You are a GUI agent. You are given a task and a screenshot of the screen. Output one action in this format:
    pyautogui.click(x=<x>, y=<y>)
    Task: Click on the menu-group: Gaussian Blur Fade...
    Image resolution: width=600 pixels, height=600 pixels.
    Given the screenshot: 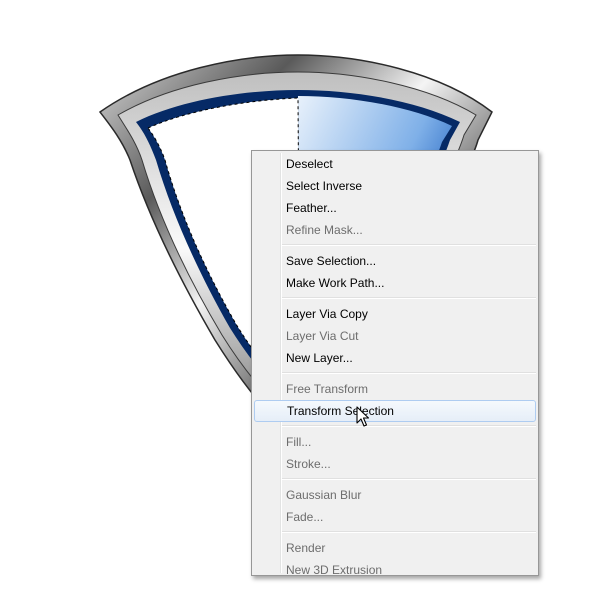 What is the action you would take?
    pyautogui.click(x=395, y=506)
    